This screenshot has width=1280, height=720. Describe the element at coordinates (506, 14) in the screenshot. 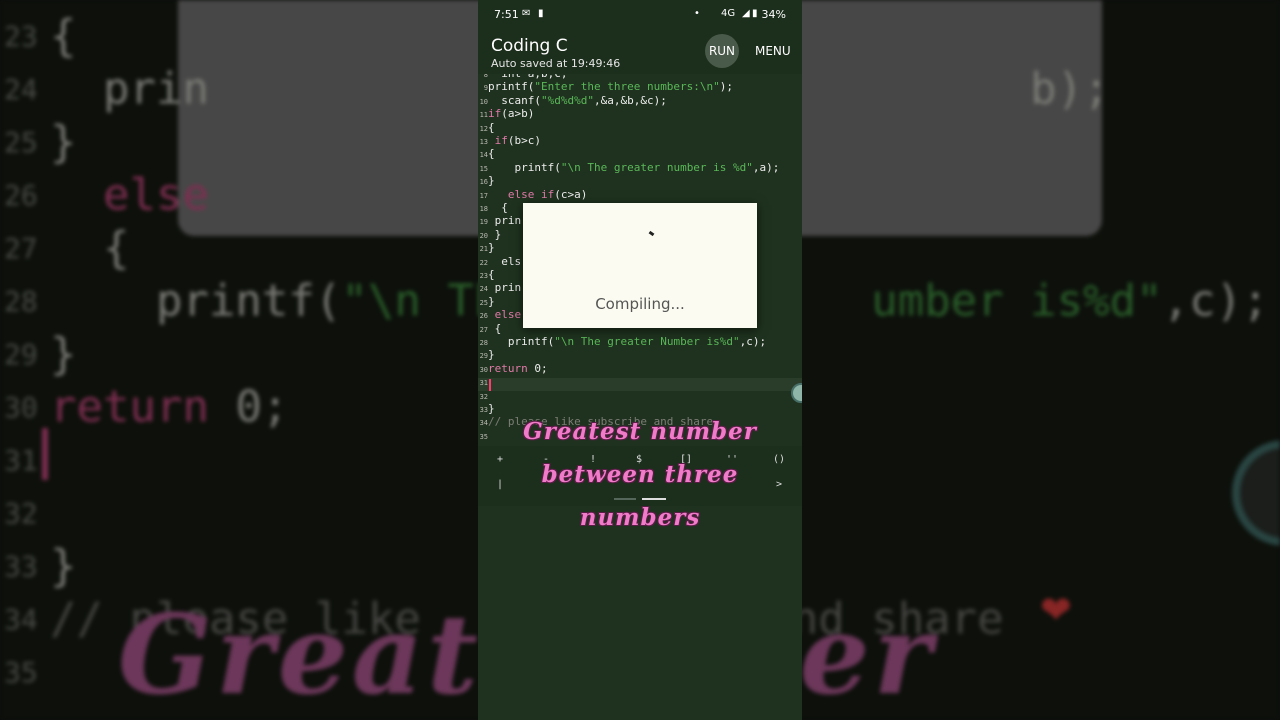

I see `status-time: 7:51` at that location.